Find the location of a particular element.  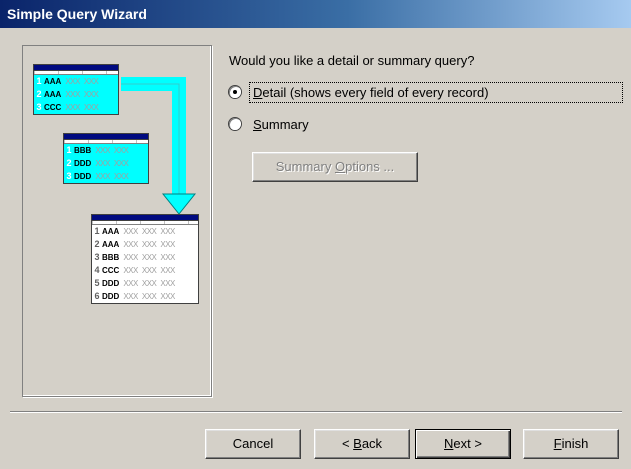

cancel-label: Cancel is located at coordinates (253, 443).